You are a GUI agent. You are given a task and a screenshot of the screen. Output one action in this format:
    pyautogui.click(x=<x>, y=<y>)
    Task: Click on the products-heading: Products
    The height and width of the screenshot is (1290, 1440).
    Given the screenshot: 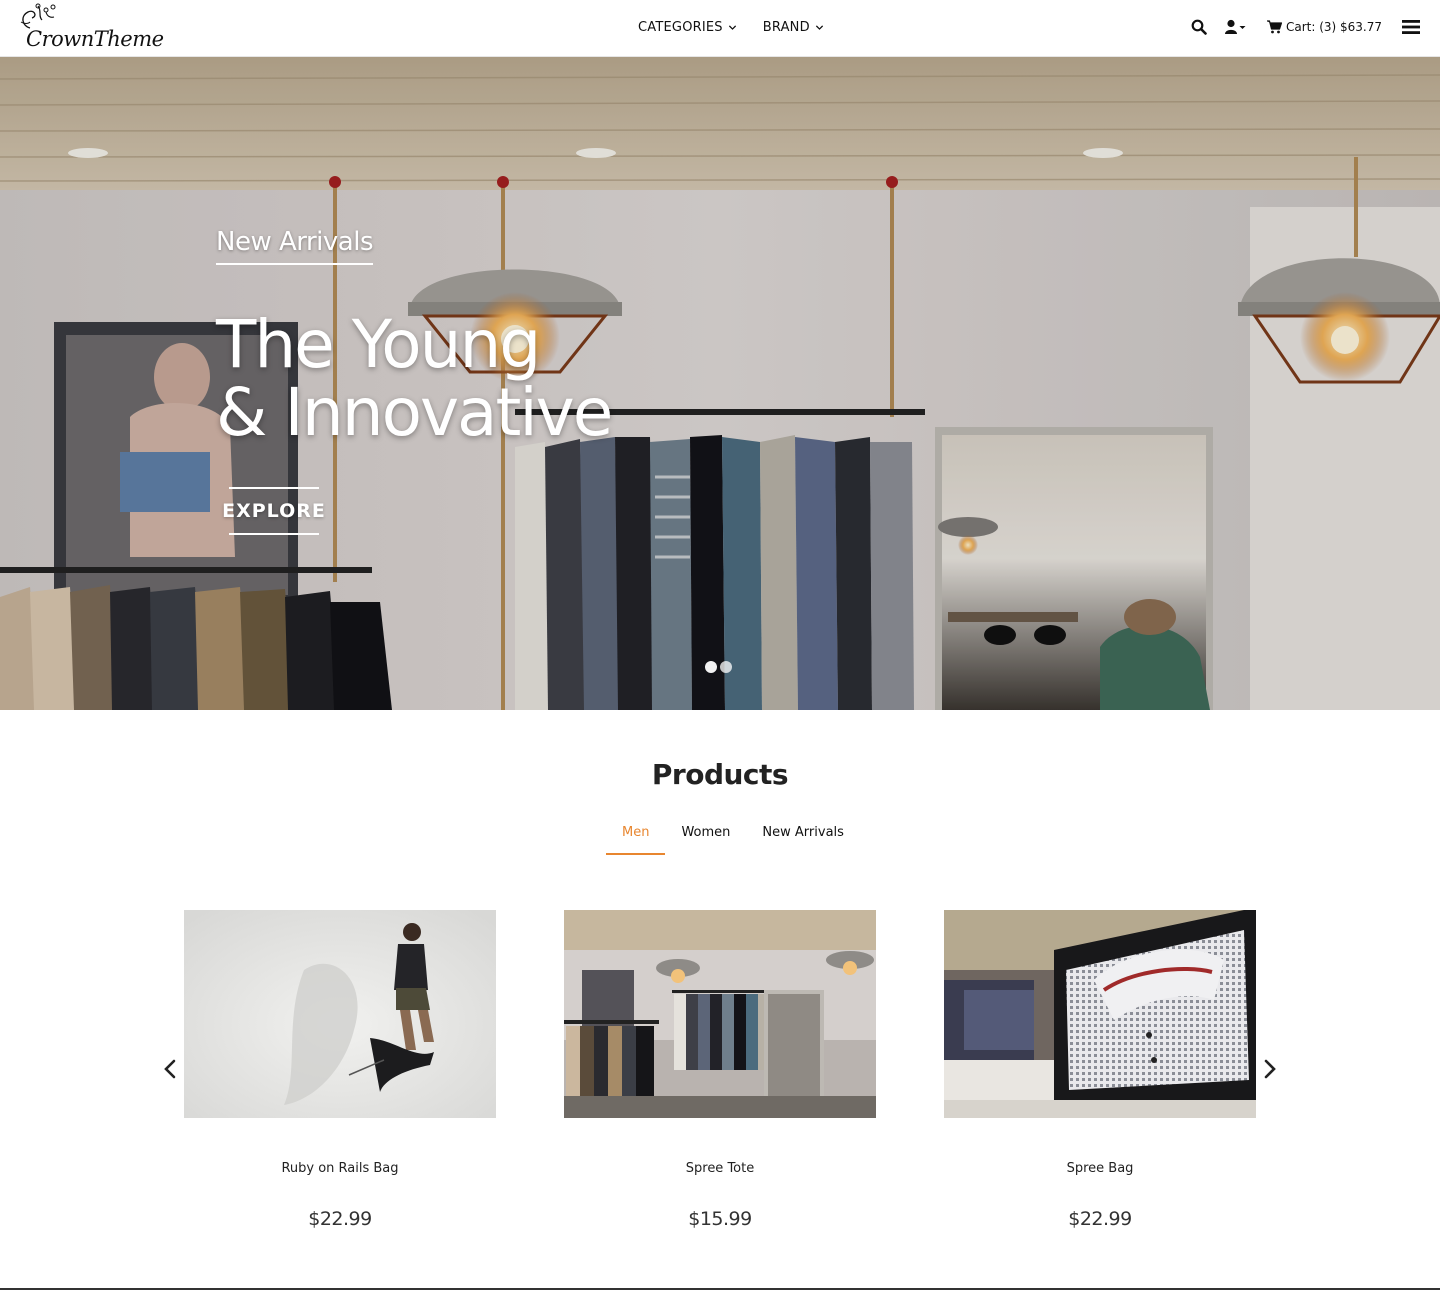 What is the action you would take?
    pyautogui.click(x=720, y=774)
    